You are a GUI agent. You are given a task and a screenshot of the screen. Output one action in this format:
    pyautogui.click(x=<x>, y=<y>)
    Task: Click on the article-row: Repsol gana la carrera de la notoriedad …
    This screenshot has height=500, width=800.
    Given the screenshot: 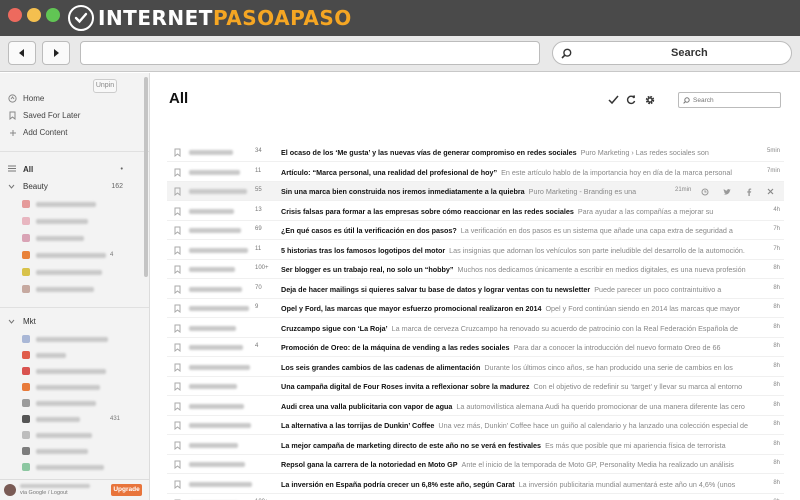 What is the action you would take?
    pyautogui.click(x=475, y=464)
    